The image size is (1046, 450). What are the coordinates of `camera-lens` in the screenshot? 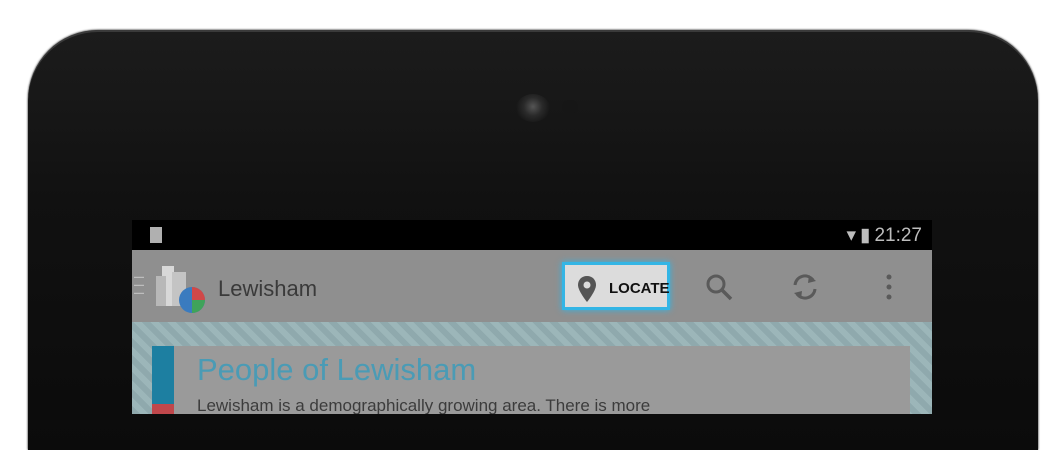 It's located at (533, 108).